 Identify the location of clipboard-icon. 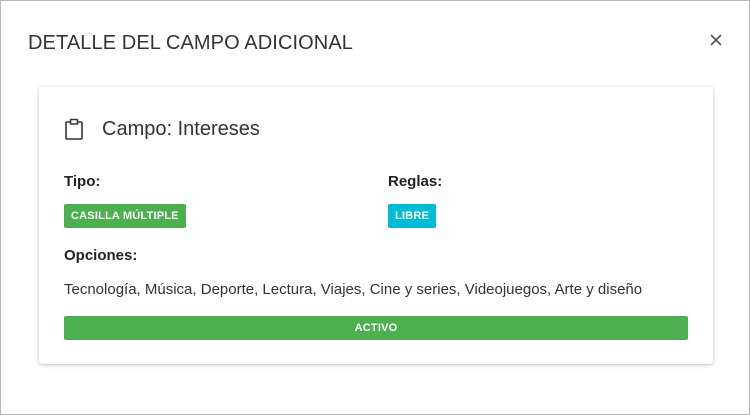
(74, 129).